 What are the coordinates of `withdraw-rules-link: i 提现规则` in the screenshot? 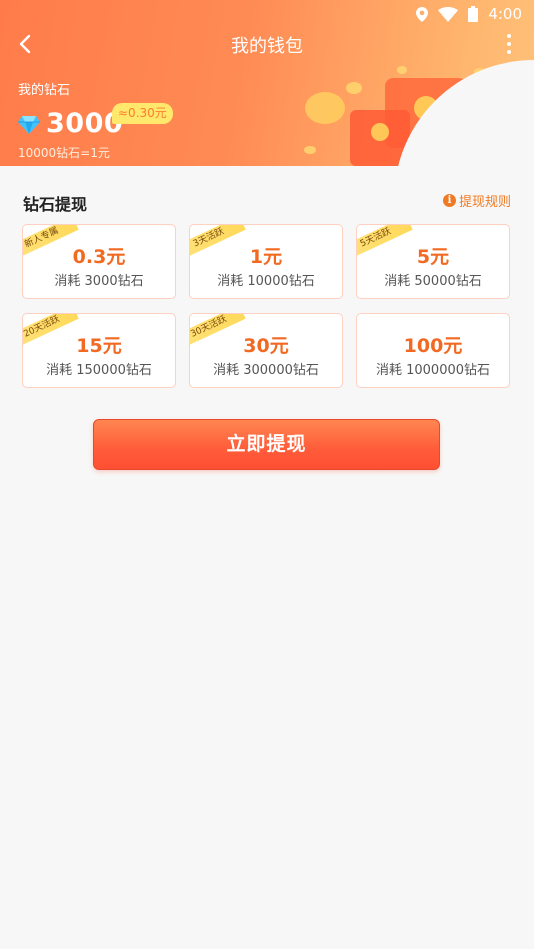 It's located at (476, 200).